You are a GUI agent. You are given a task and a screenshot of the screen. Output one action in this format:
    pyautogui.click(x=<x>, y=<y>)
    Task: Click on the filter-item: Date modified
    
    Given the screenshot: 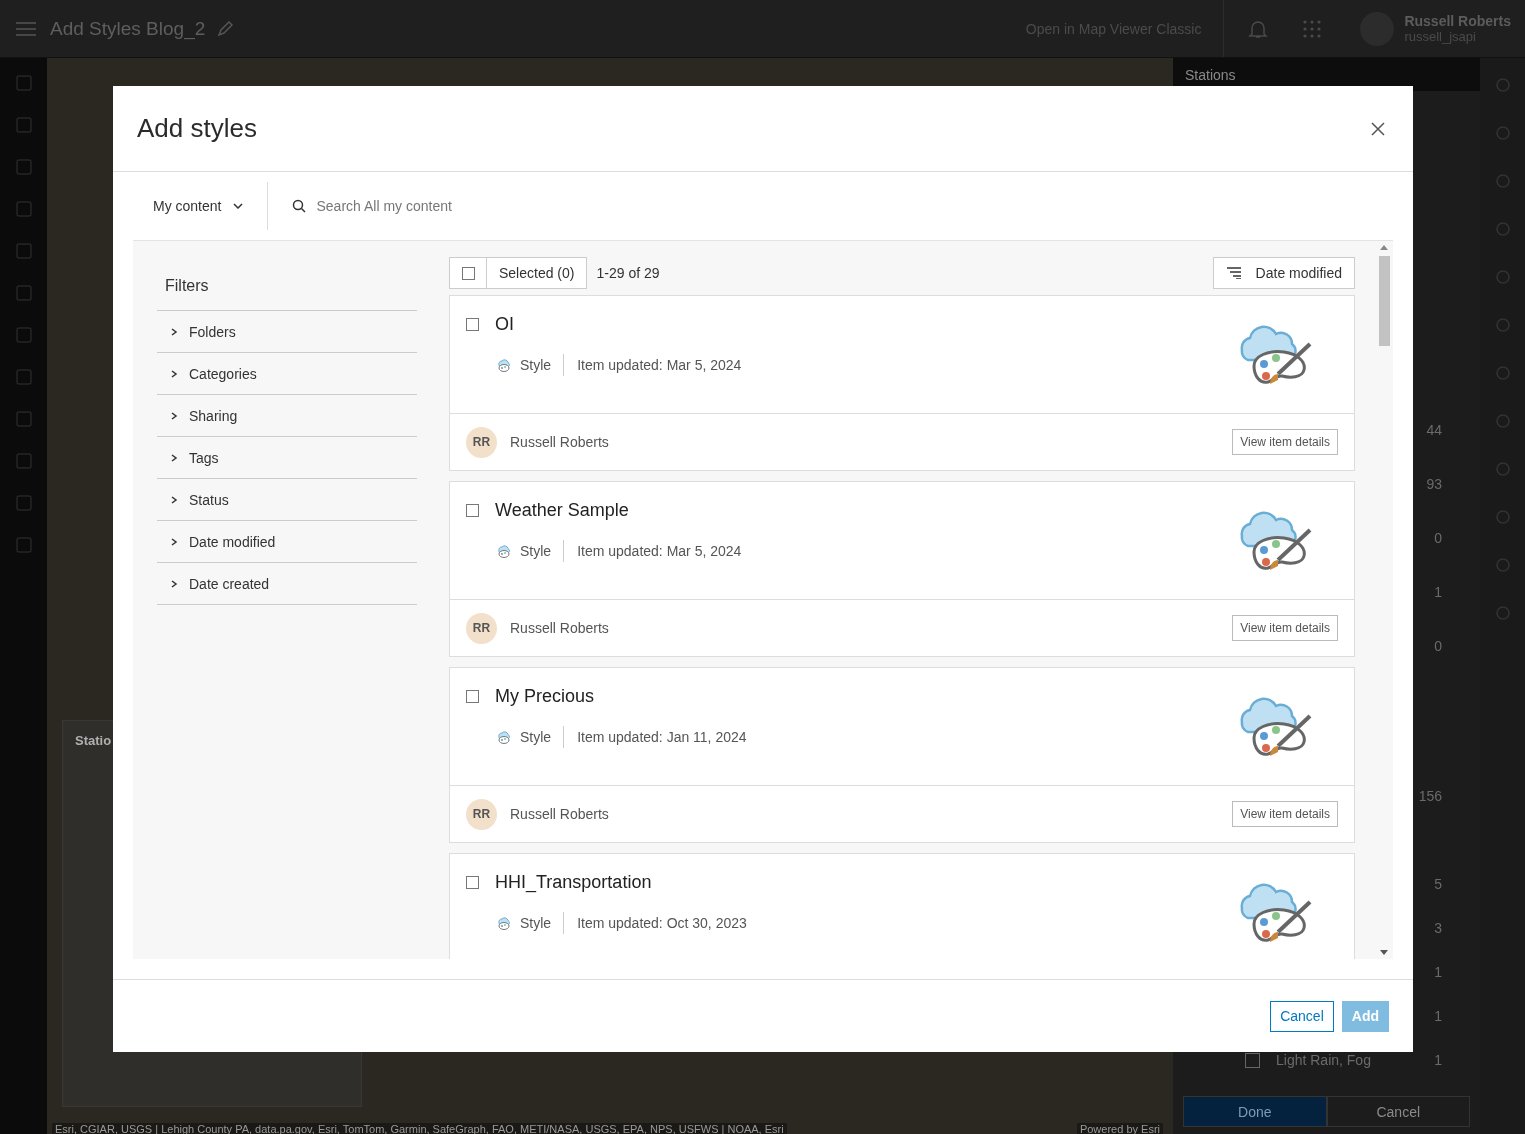 What is the action you would take?
    pyautogui.click(x=287, y=542)
    